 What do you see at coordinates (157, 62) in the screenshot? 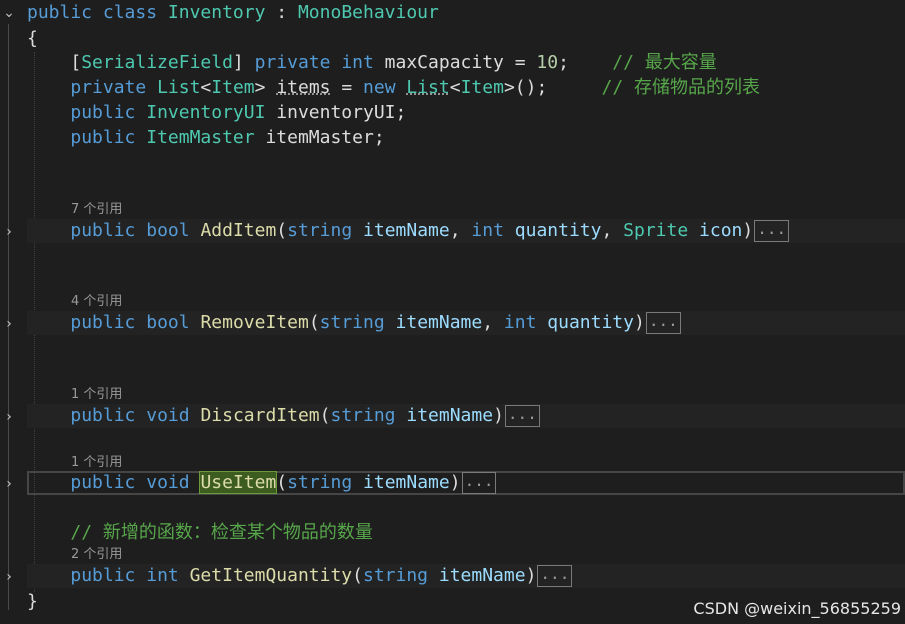
I see `attribute: SerializeField` at bounding box center [157, 62].